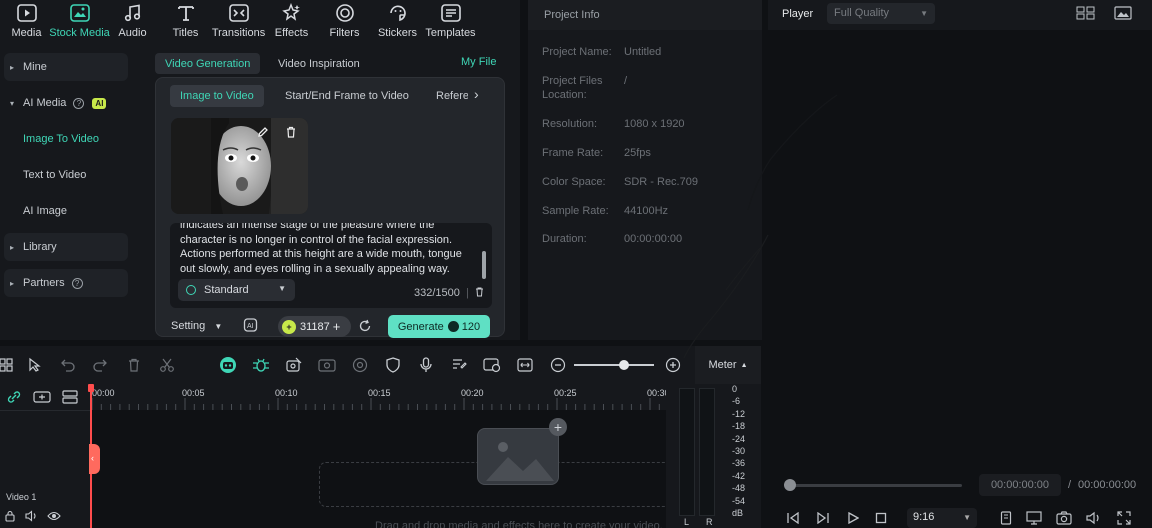  Describe the element at coordinates (291, 33) in the screenshot. I see `tab-label: Effects` at that location.